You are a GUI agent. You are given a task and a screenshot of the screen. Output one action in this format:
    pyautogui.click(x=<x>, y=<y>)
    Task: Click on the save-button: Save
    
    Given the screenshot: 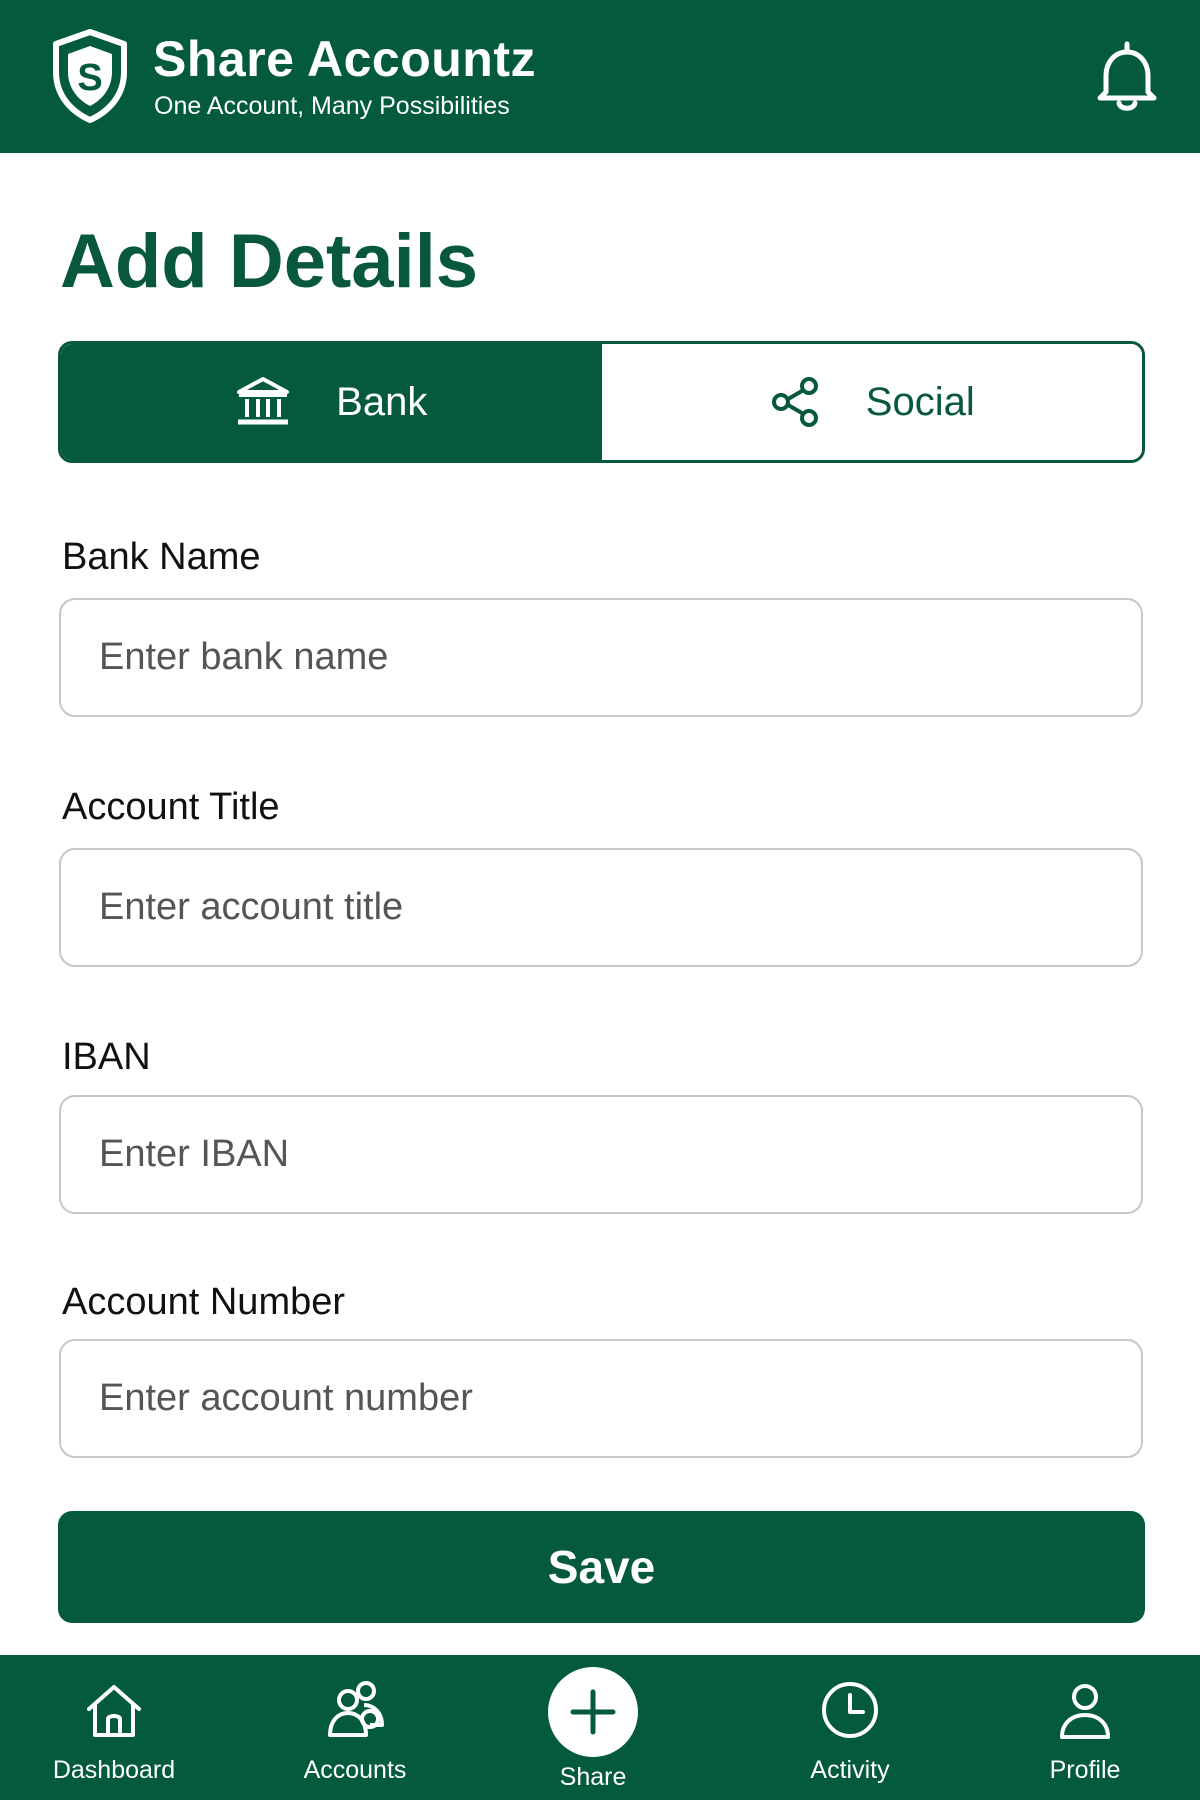 What is the action you would take?
    pyautogui.click(x=601, y=1567)
    